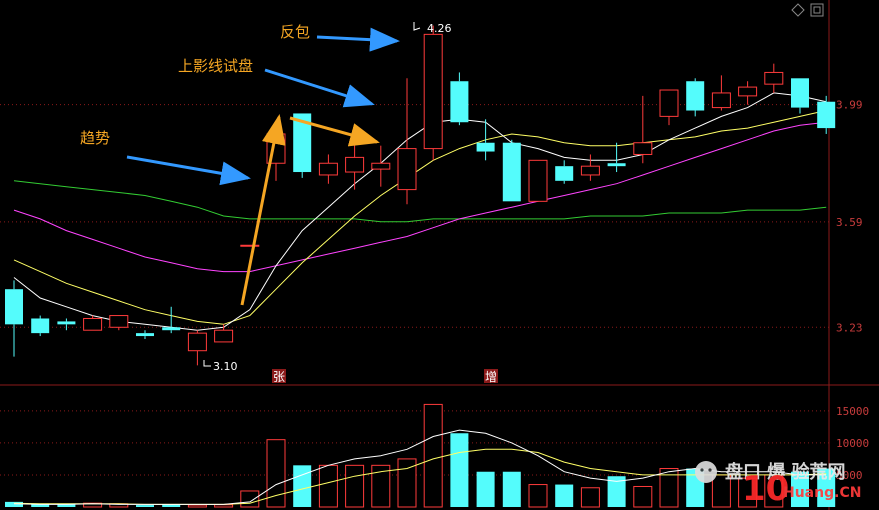 The width and height of the screenshot is (879, 510). I want to click on wechat-icon, so click(706, 472).